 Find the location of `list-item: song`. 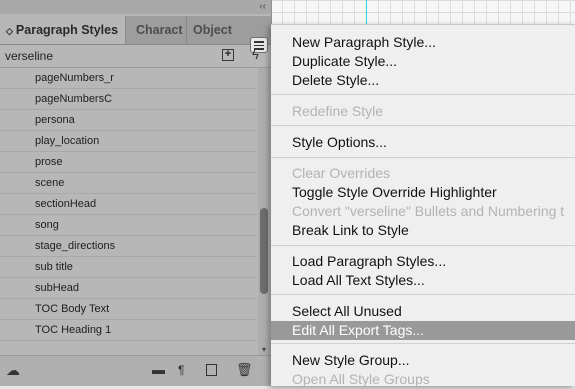

list-item: song is located at coordinates (128, 225).